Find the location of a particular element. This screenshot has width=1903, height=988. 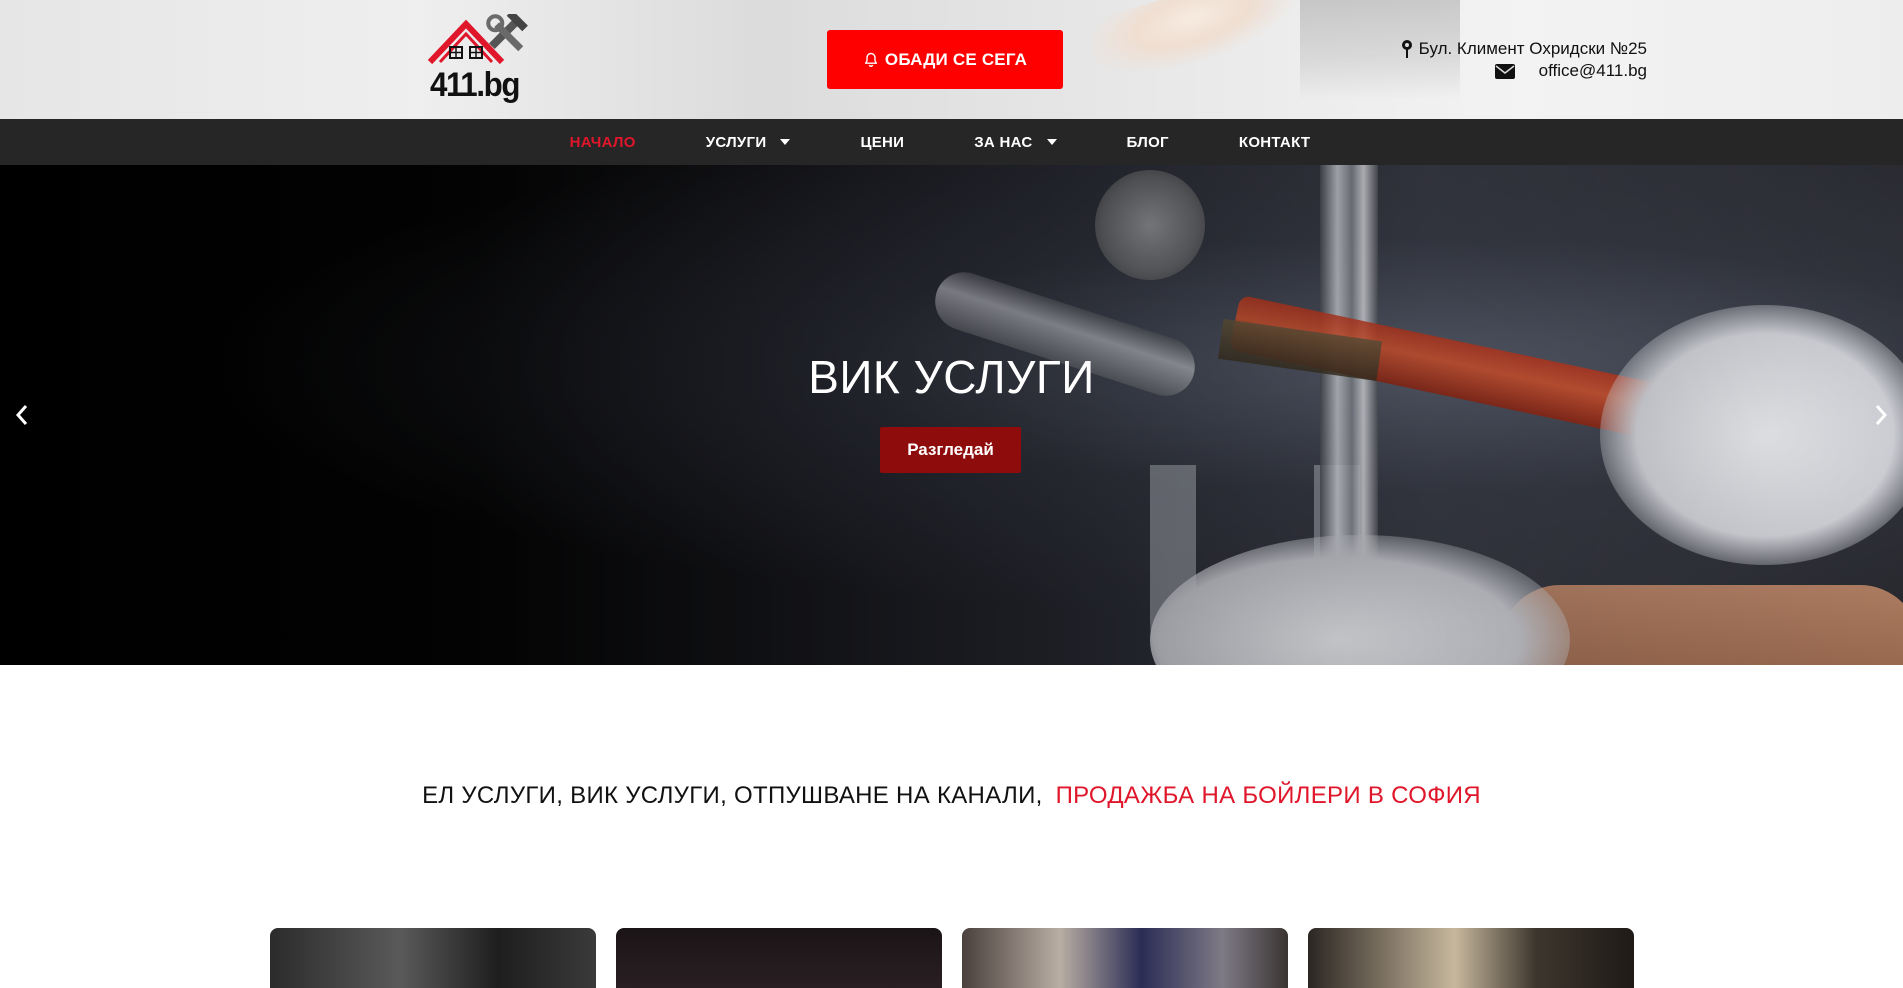

nav-item-home: НАЧАЛО is located at coordinates (603, 142).